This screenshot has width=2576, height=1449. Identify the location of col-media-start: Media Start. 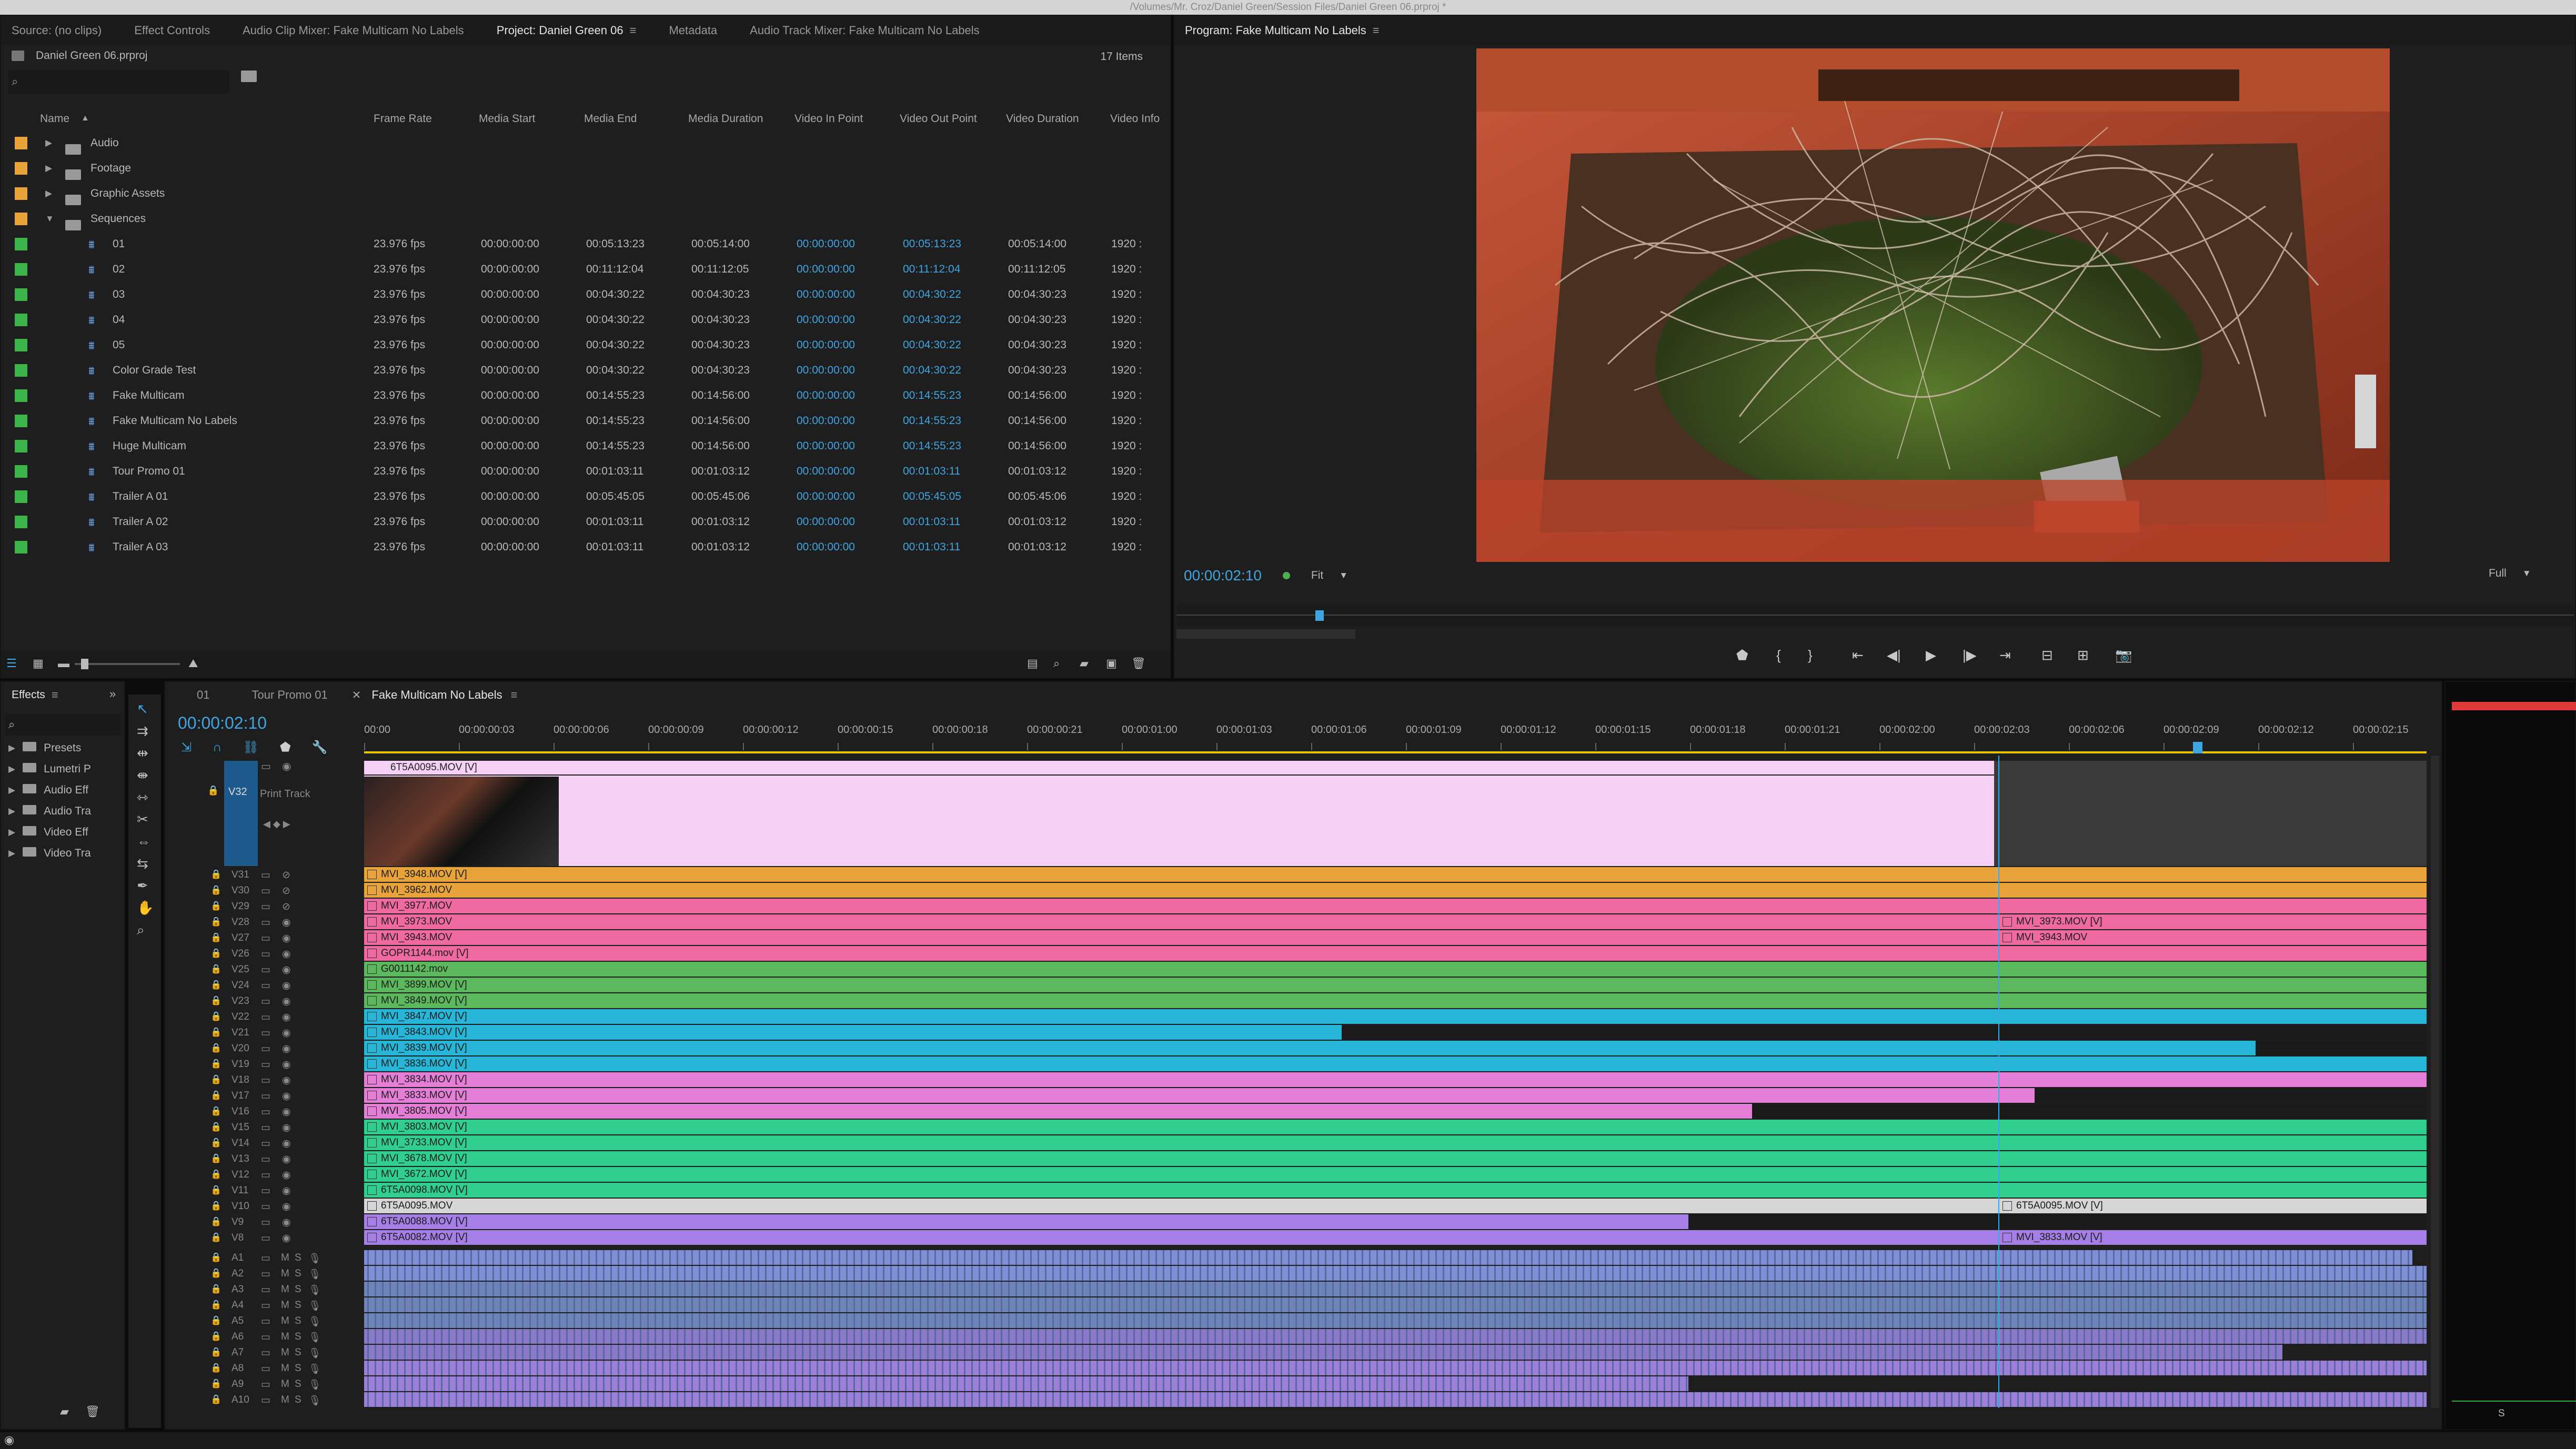
(507, 119).